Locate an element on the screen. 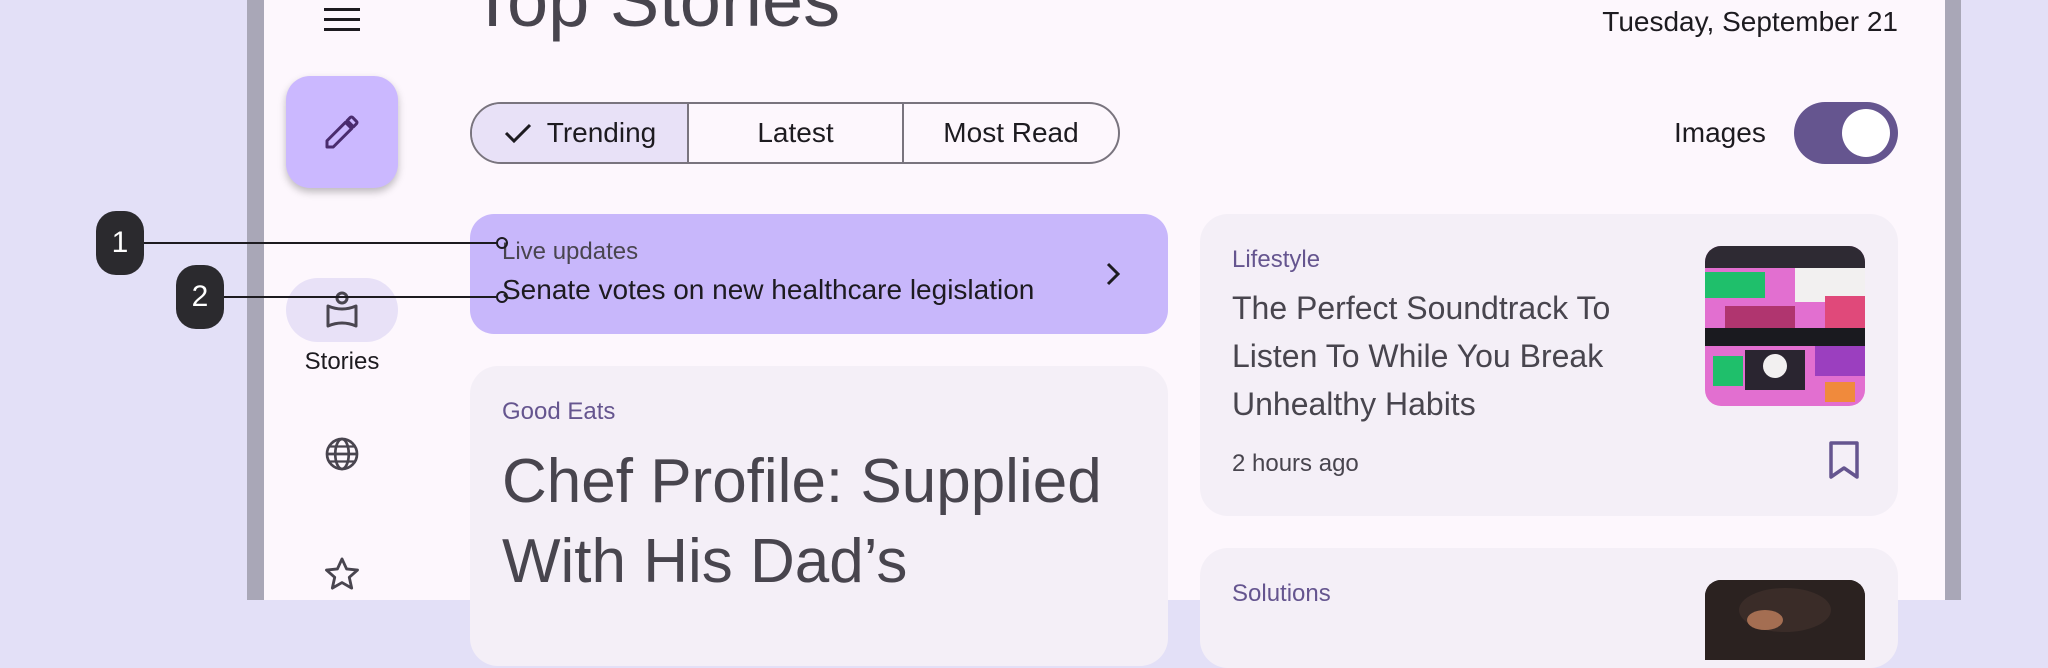 Image resolution: width=2048 pixels, height=668 pixels. chevron-right-icon is located at coordinates (1113, 274).